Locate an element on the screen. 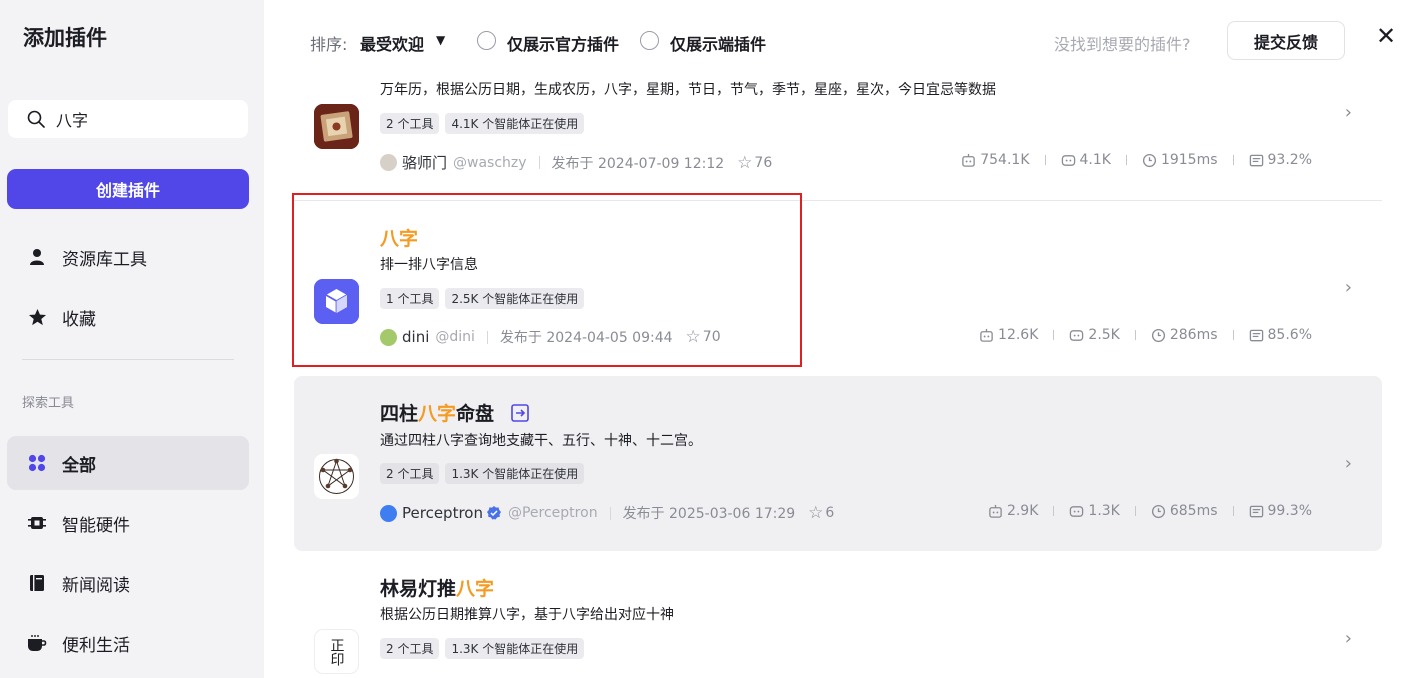 The width and height of the screenshot is (1413, 678). star-count: 76 is located at coordinates (763, 162).